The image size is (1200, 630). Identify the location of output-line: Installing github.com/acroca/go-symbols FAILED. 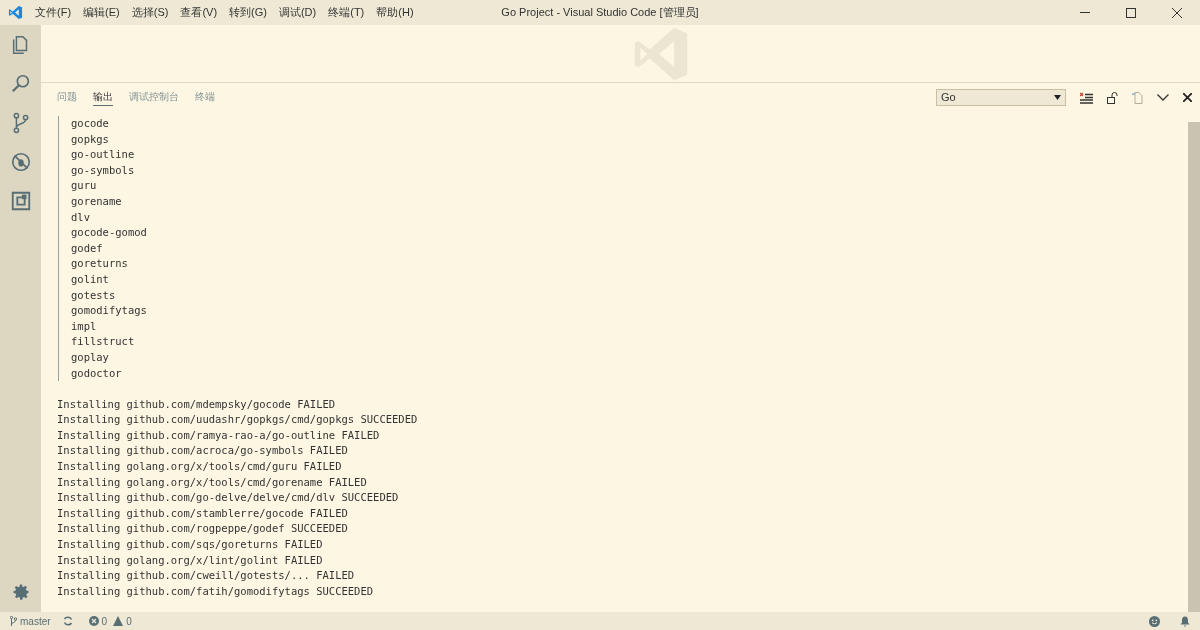
(202, 451).